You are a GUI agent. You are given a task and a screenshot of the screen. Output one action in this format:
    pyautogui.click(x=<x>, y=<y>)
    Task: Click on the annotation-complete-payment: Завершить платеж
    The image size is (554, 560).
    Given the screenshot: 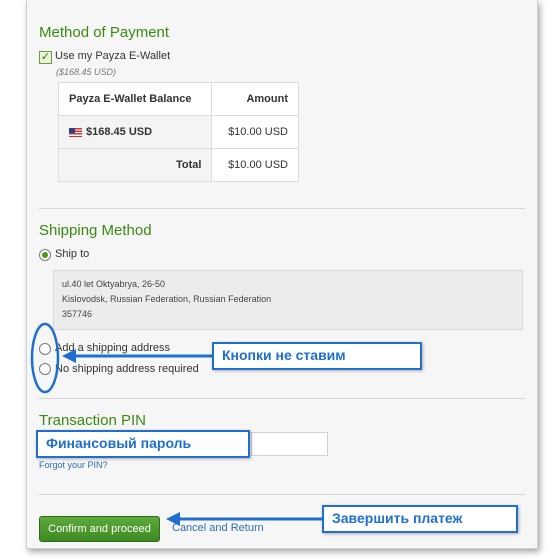 What is the action you would take?
    pyautogui.click(x=420, y=519)
    